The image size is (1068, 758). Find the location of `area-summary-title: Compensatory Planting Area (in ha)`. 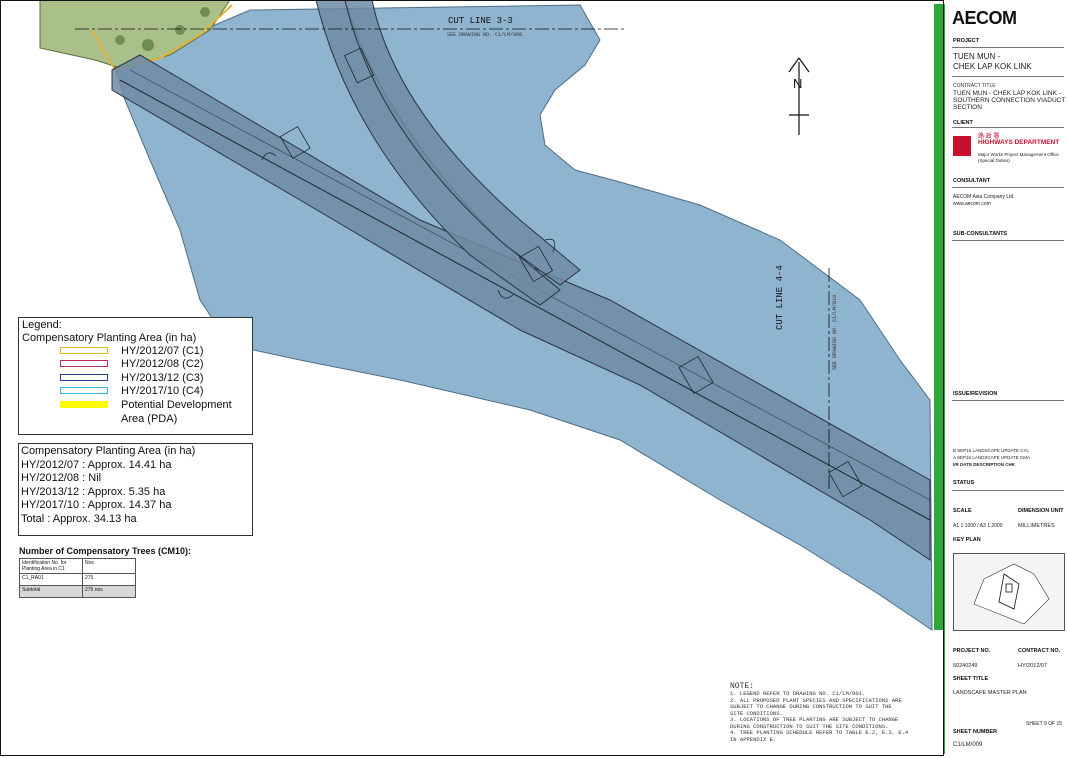

area-summary-title: Compensatory Planting Area (in ha) is located at coordinates (108, 451).